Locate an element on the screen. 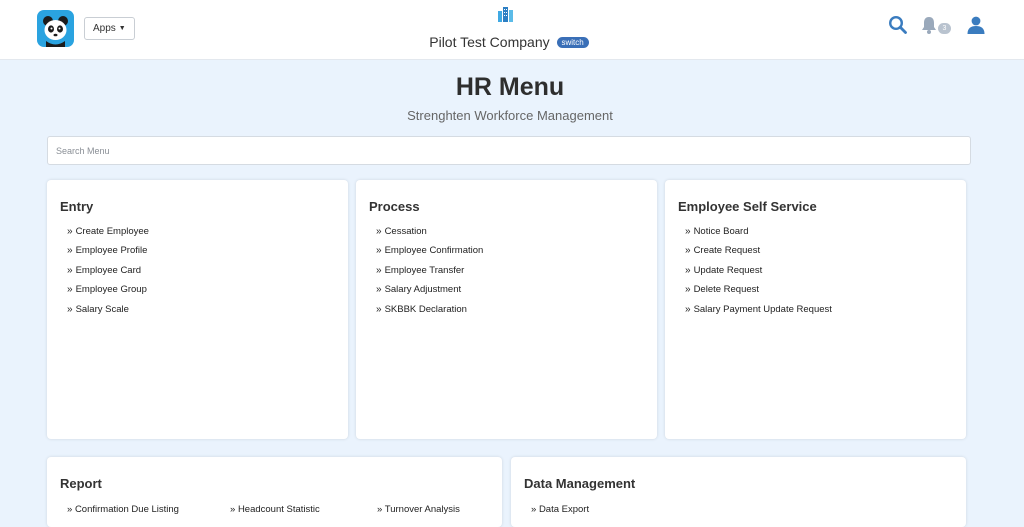 This screenshot has height=527, width=1024. menu-item-label: Headcount Statistic is located at coordinates (278, 509).